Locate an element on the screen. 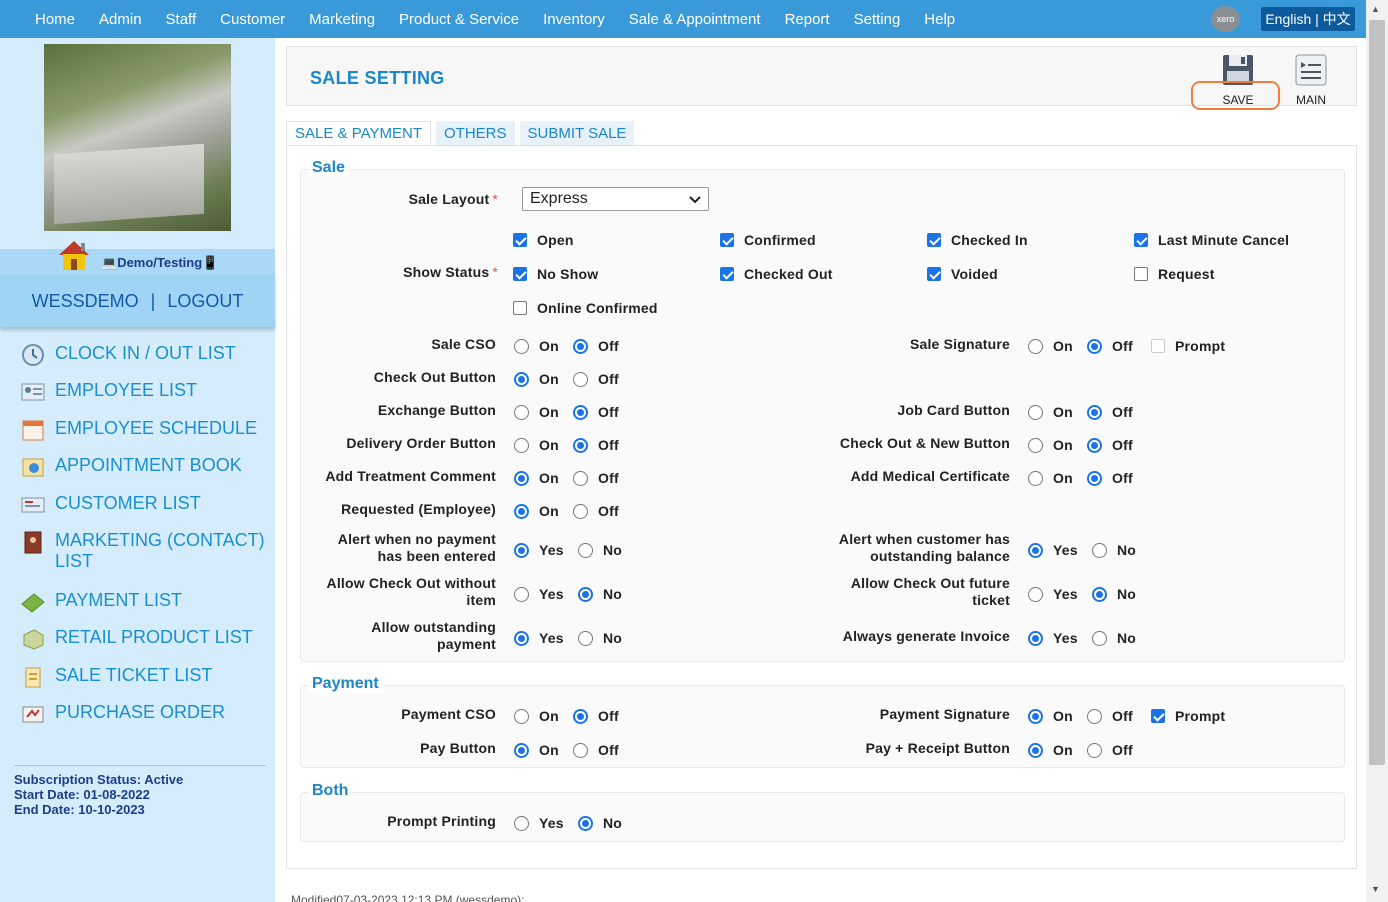 The image size is (1388, 902). xero-icon: xero is located at coordinates (1225, 19).